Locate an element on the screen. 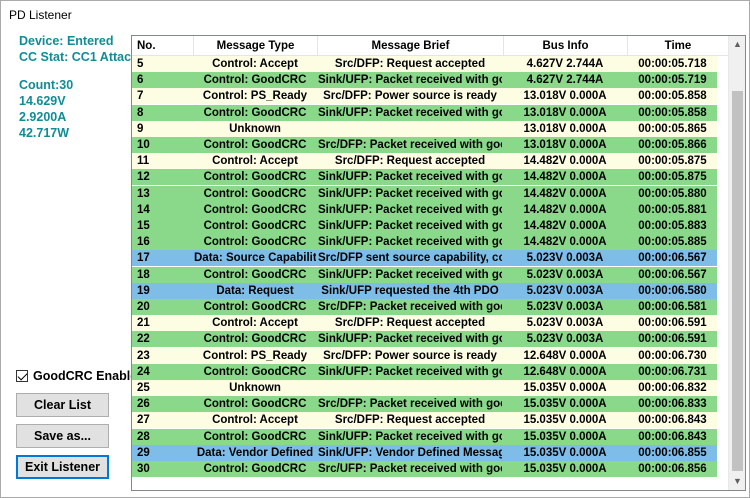 The width and height of the screenshot is (750, 498). column-header-no: No. is located at coordinates (163, 46).